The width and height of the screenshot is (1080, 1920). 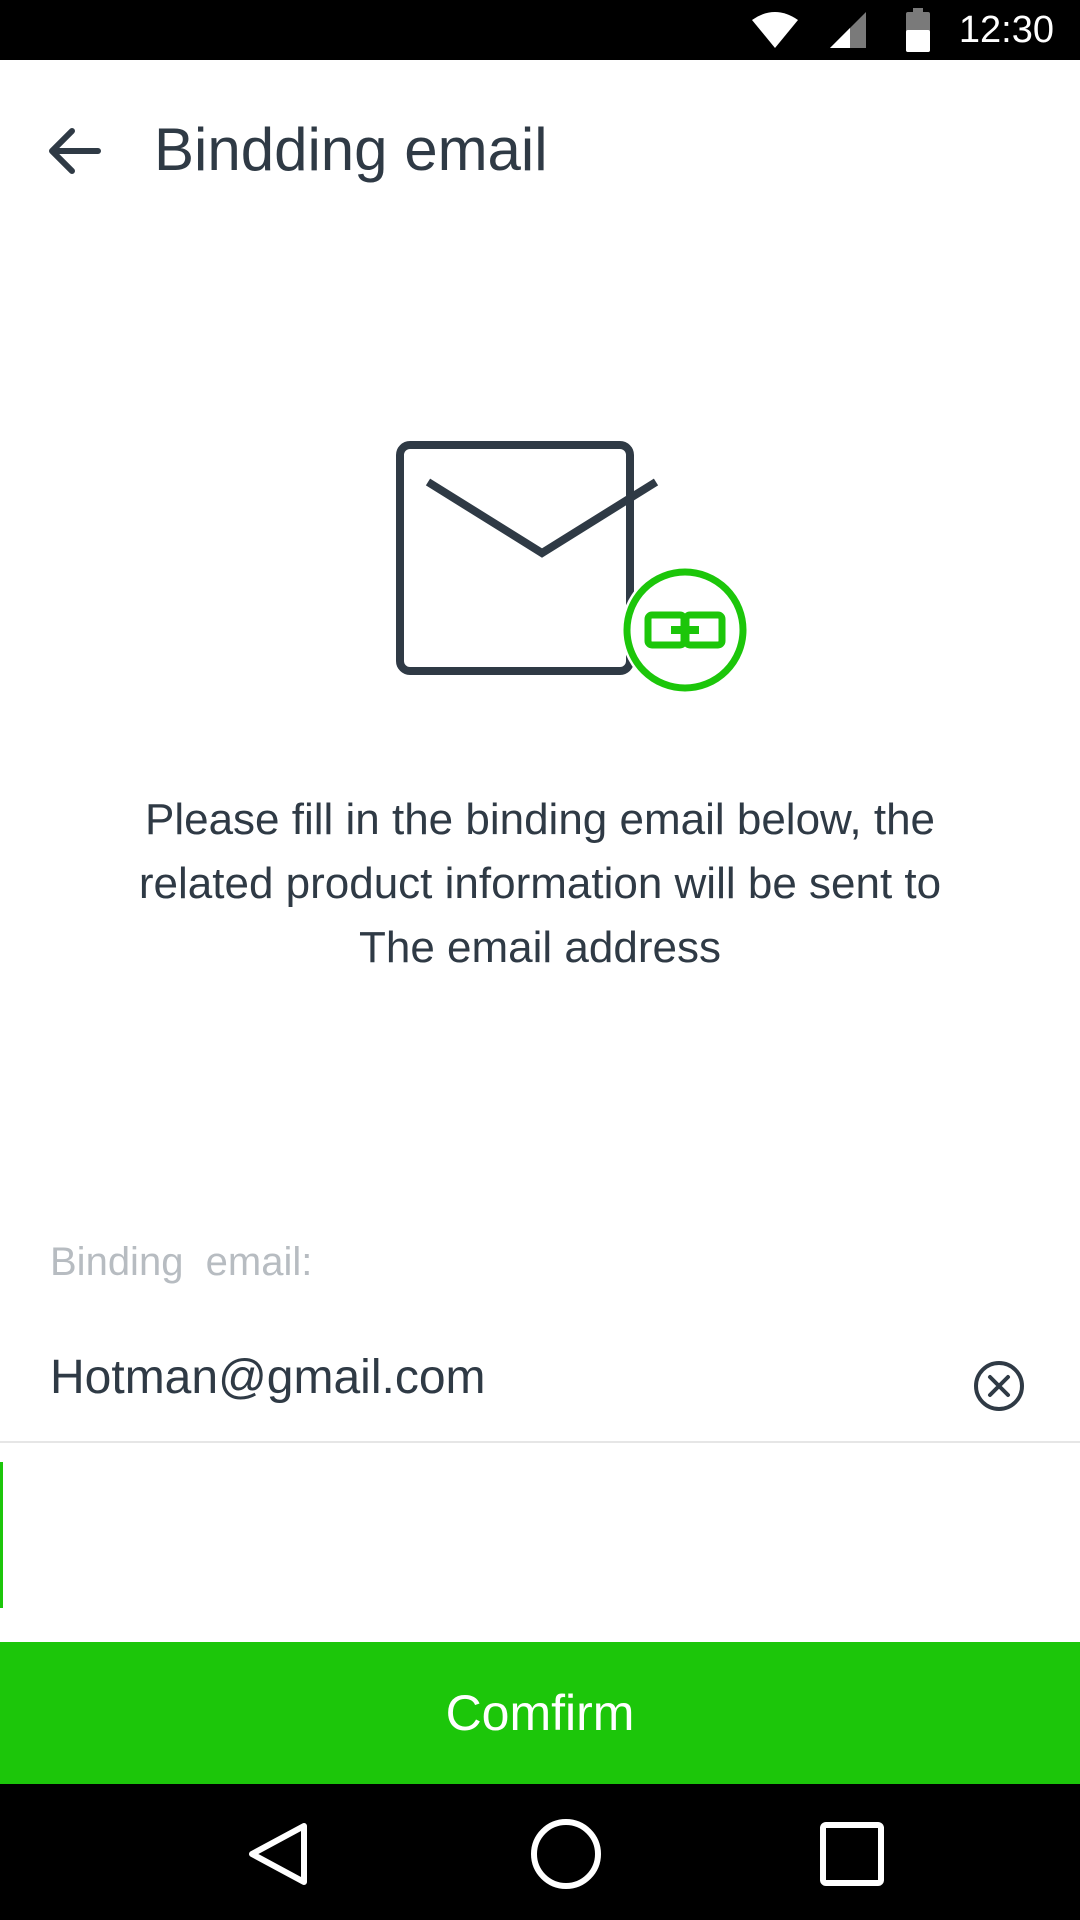 I want to click on status-bar: 12:30, so click(x=540, y=30).